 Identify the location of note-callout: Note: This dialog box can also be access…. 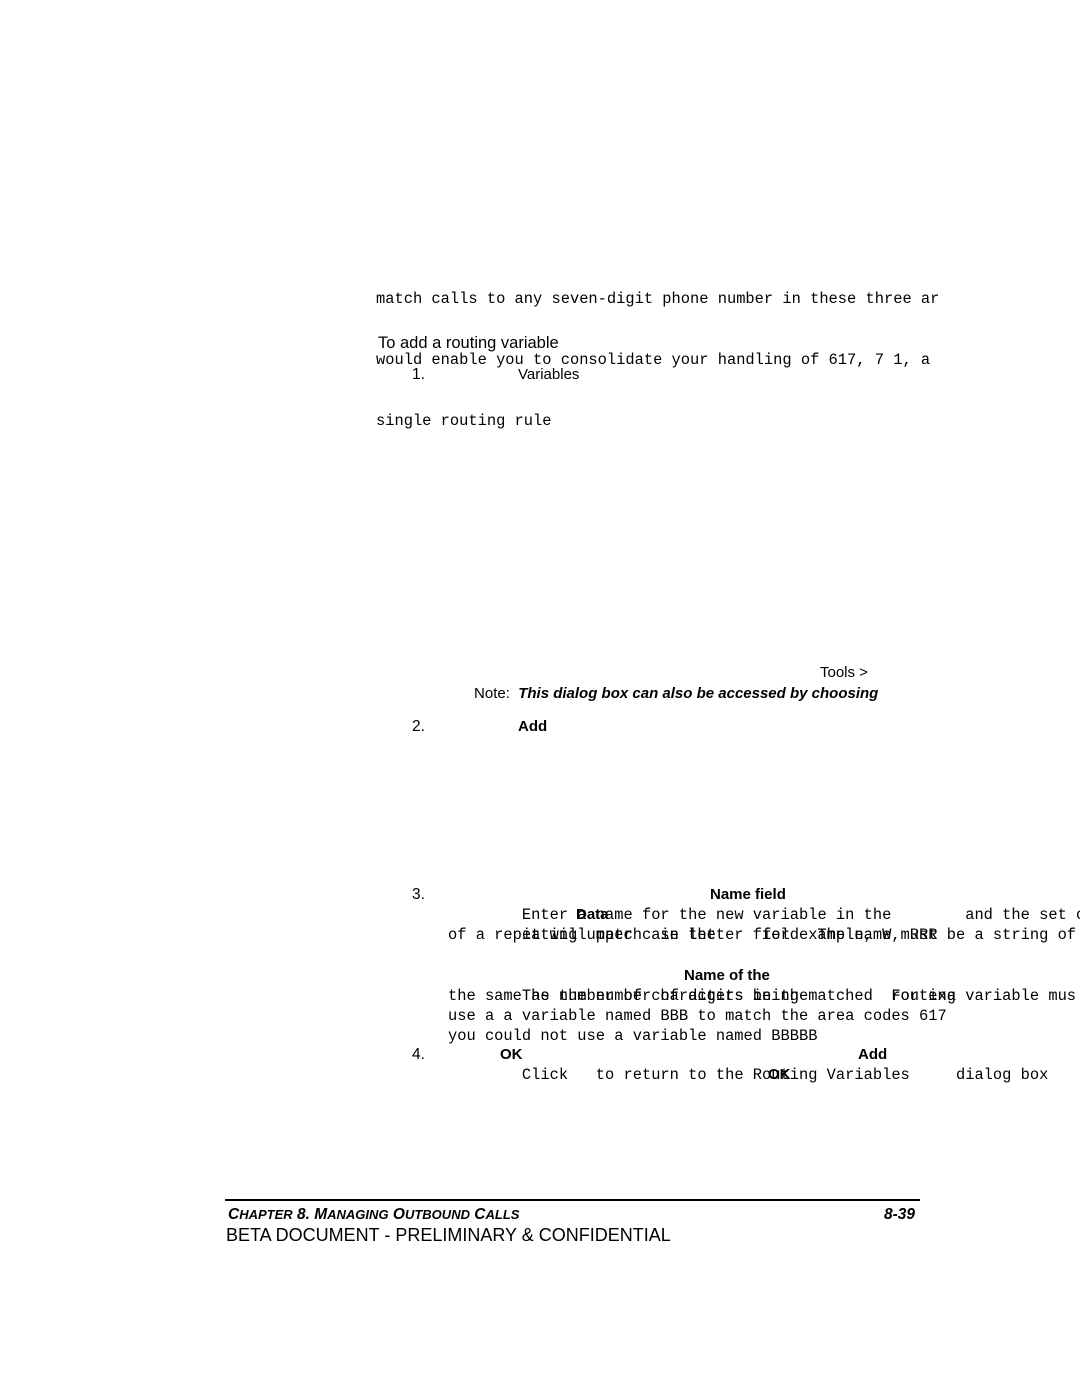
(729, 683).